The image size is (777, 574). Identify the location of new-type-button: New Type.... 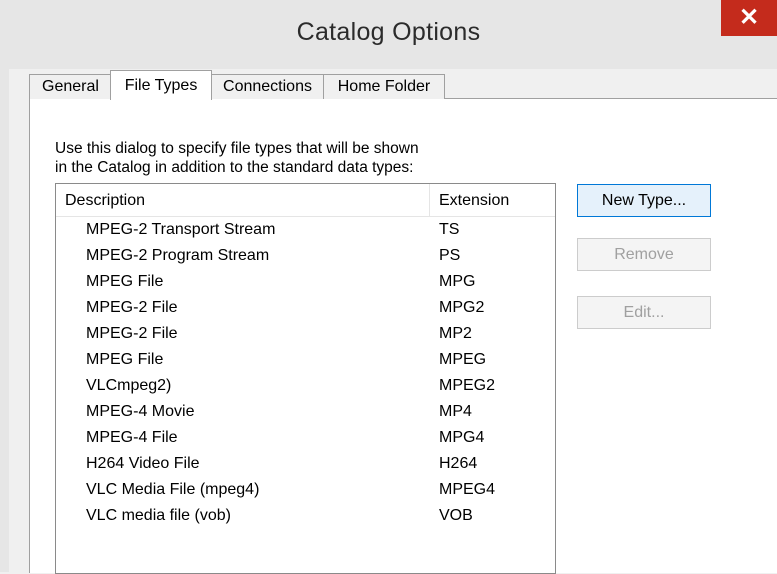
(644, 200).